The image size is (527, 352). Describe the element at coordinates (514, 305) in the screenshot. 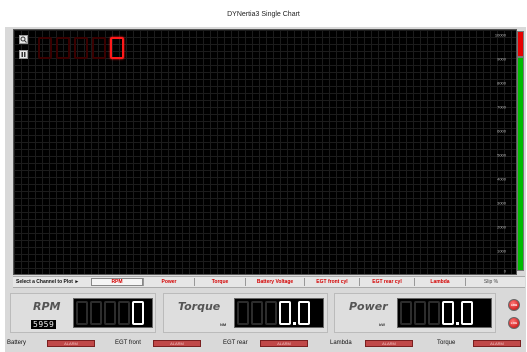

I see `arb-button: ARB` at that location.